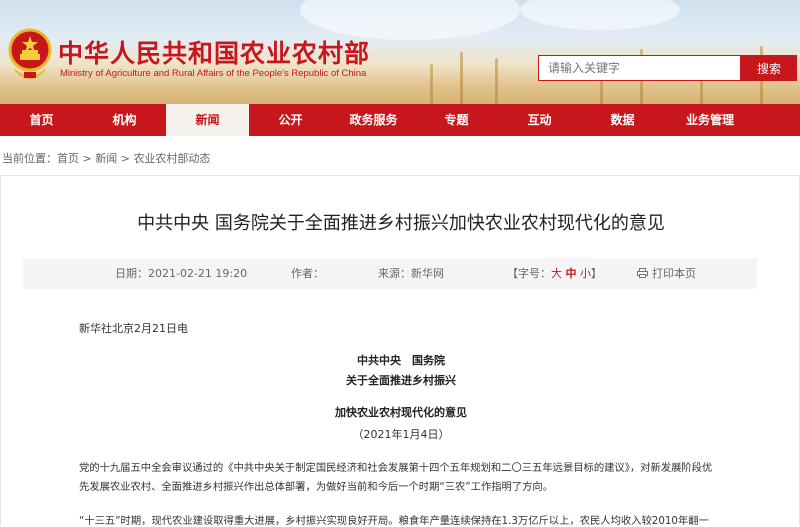  I want to click on nav-item-data: 数据, so click(622, 120).